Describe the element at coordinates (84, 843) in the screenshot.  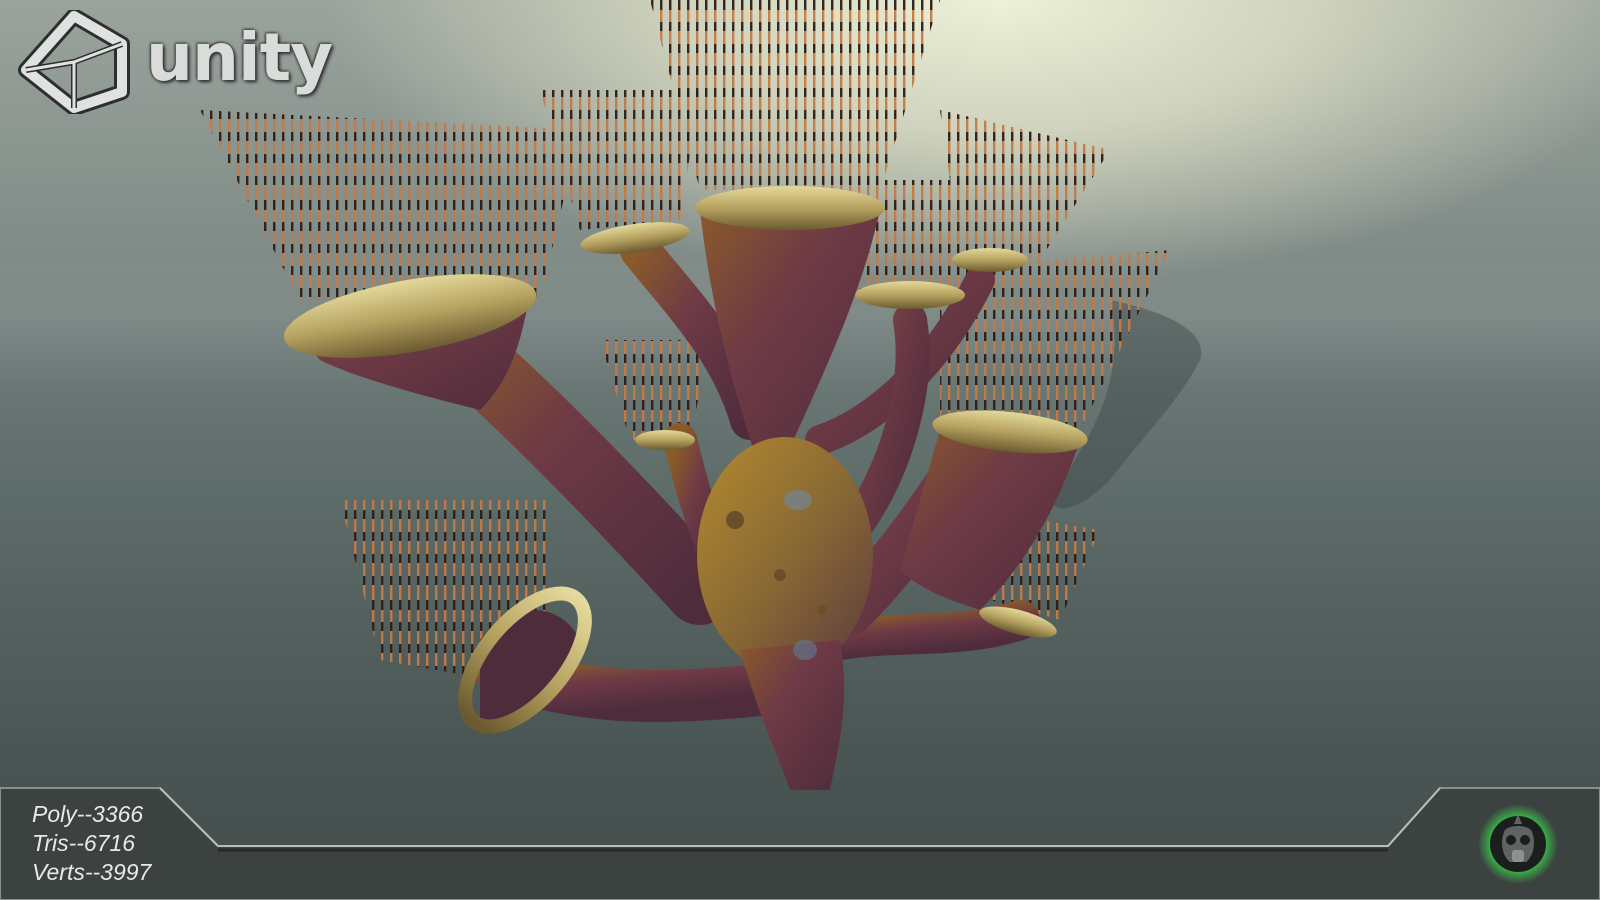
I see `tris-count: Tris--6716` at that location.